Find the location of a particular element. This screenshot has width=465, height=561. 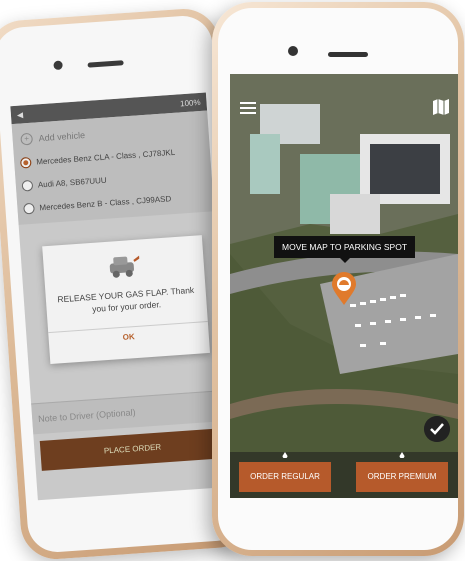

map-icon is located at coordinates (441, 107).